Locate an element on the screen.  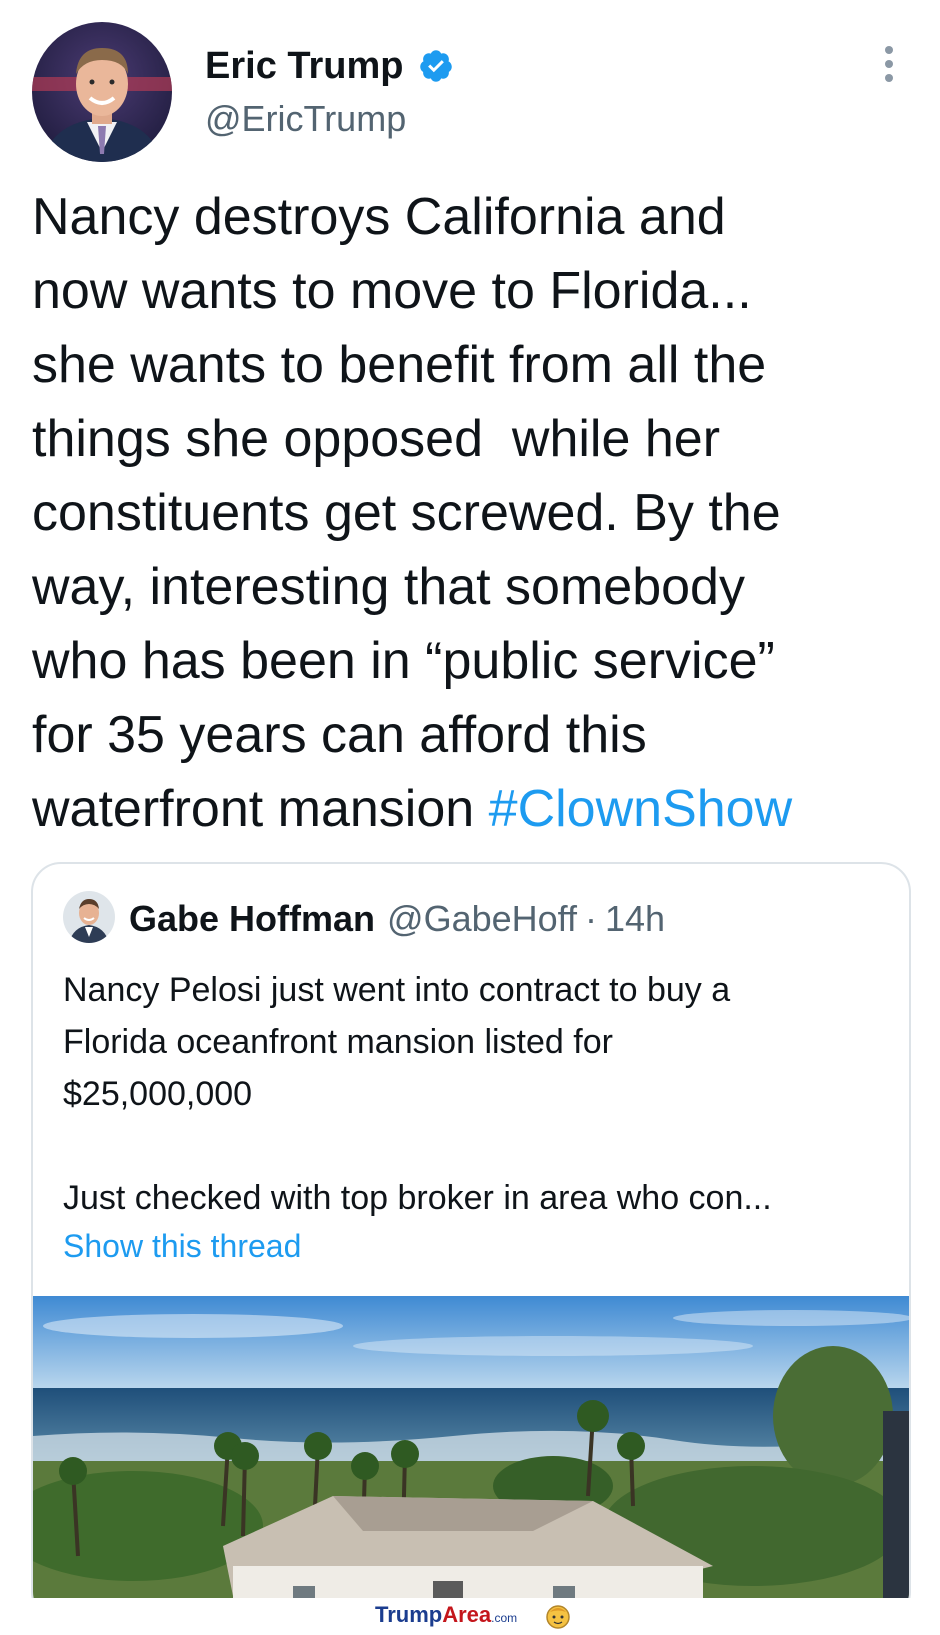
quoted-tweet-header: Gabe Hoffman @GabeHoff · 14h is located at coordinates (397, 919).